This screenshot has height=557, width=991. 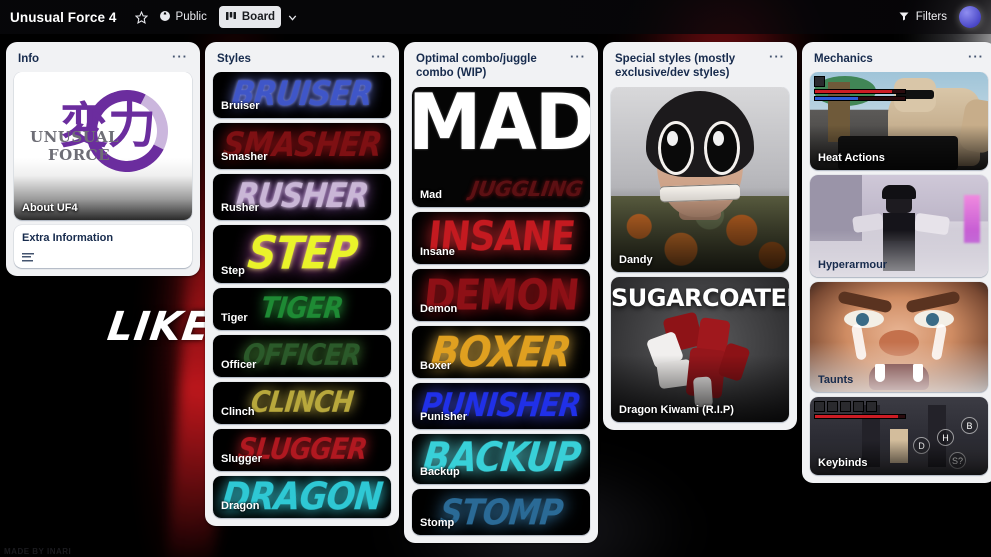 What do you see at coordinates (851, 158) in the screenshot?
I see `card-title: Heat Actions` at bounding box center [851, 158].